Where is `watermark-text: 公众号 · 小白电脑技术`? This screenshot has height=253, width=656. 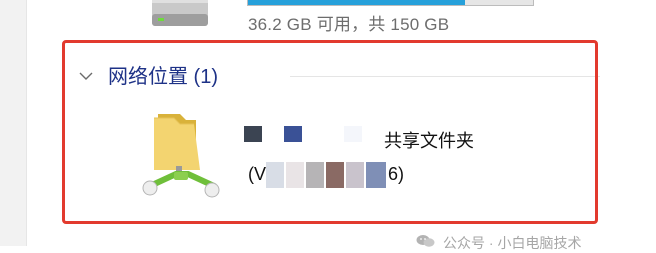
watermark-text: 公众号 · 小白电脑技术 is located at coordinates (512, 243).